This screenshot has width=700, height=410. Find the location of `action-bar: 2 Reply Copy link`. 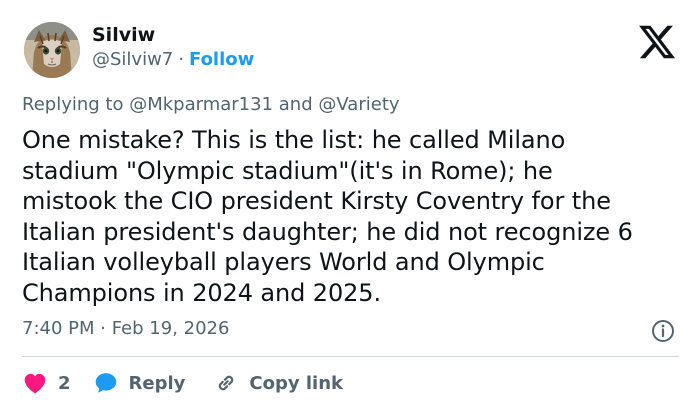

action-bar: 2 Reply Copy link is located at coordinates (182, 383).